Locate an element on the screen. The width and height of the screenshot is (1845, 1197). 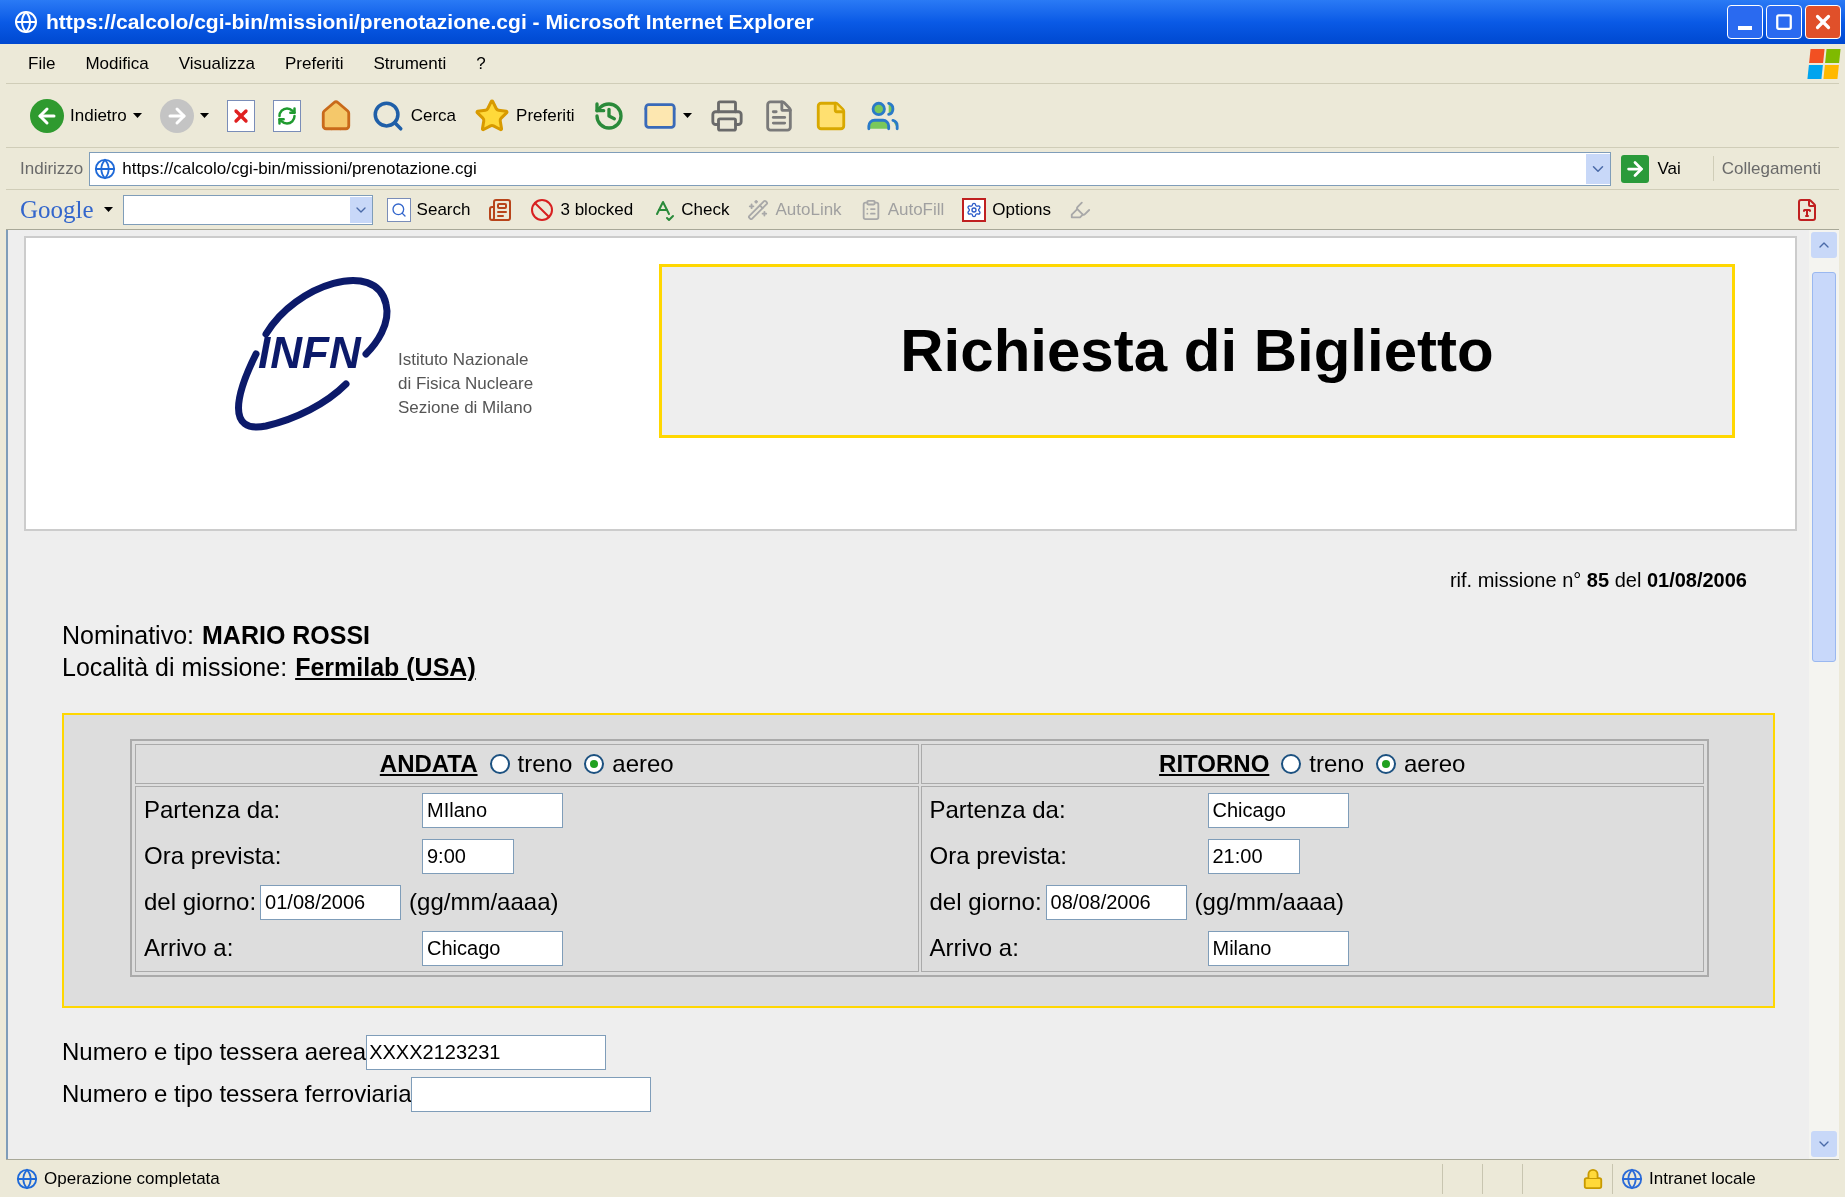
browser-icon is located at coordinates (26, 22).